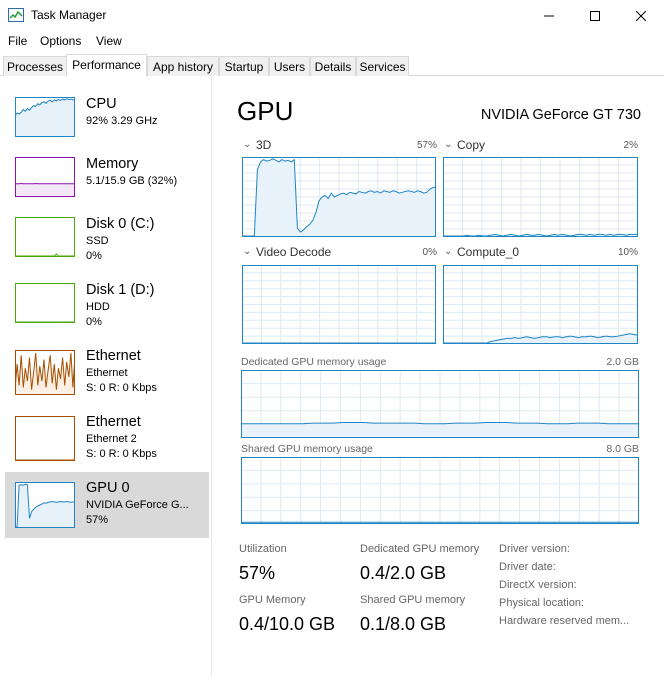 This screenshot has height=676, width=664. What do you see at coordinates (540, 197) in the screenshot?
I see `engine-graph-copy` at bounding box center [540, 197].